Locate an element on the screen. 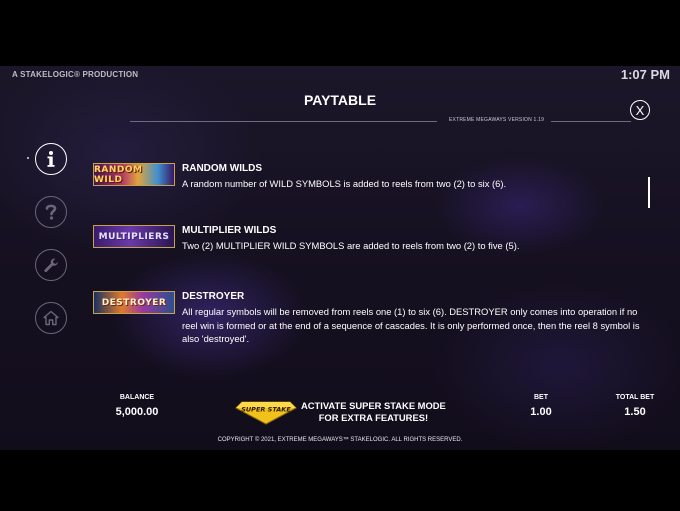  feature-title: RANDOM WILDS is located at coordinates (222, 168).